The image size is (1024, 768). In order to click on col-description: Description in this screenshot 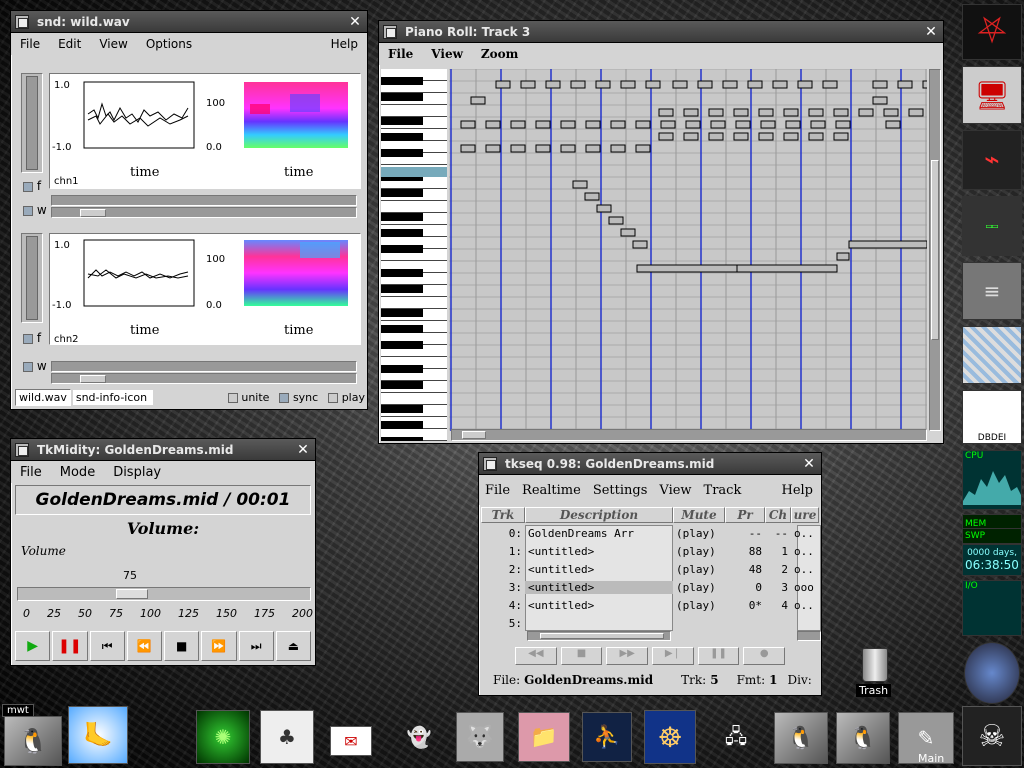, I will do `click(599, 515)`.